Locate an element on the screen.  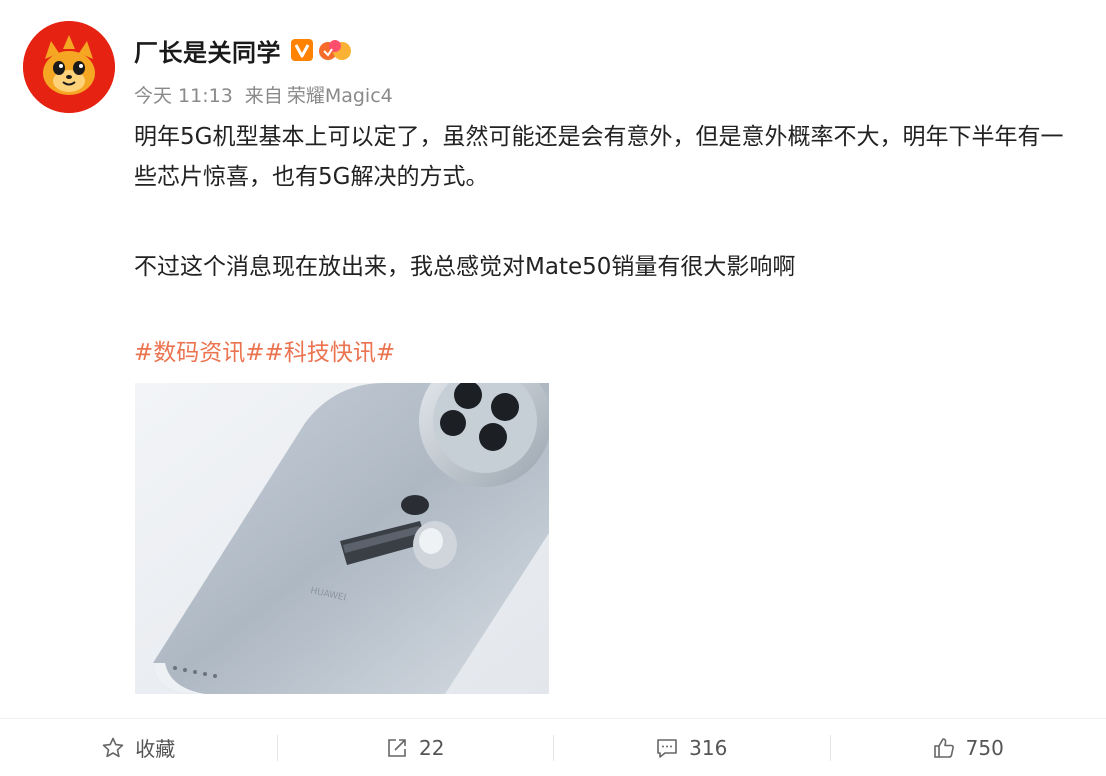
favorite-button: 收藏 is located at coordinates (138, 748).